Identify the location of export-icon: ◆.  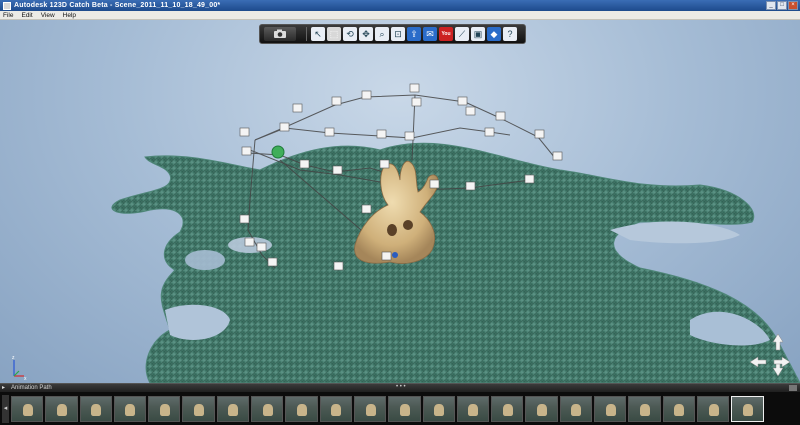
(494, 34).